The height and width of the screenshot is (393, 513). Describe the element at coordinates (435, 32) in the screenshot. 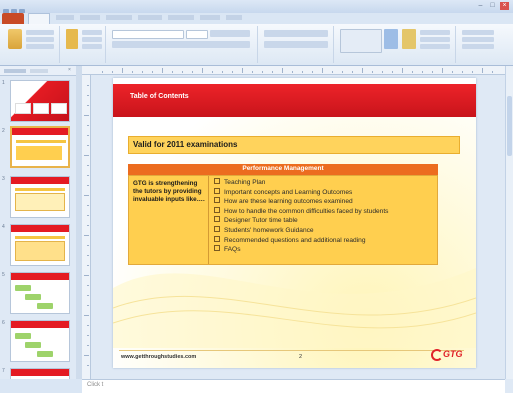

I see `shape-fill-button` at that location.